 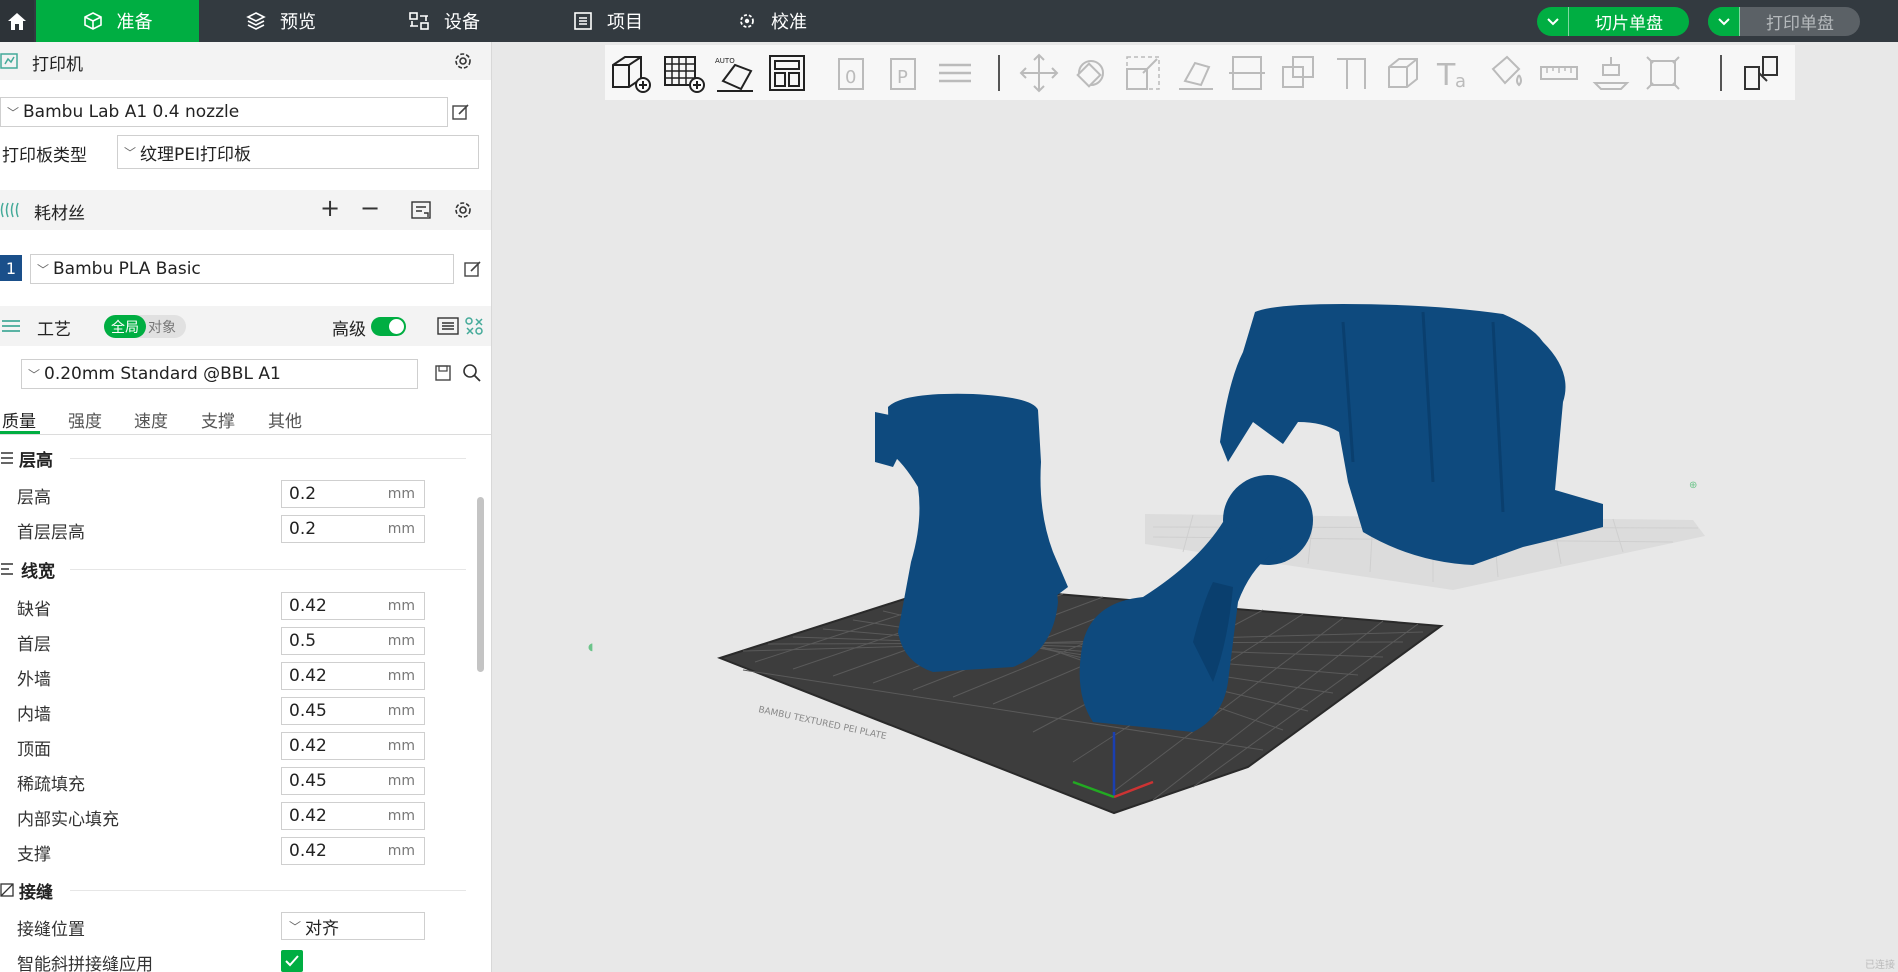 I want to click on arrange-button, so click(x=787, y=73).